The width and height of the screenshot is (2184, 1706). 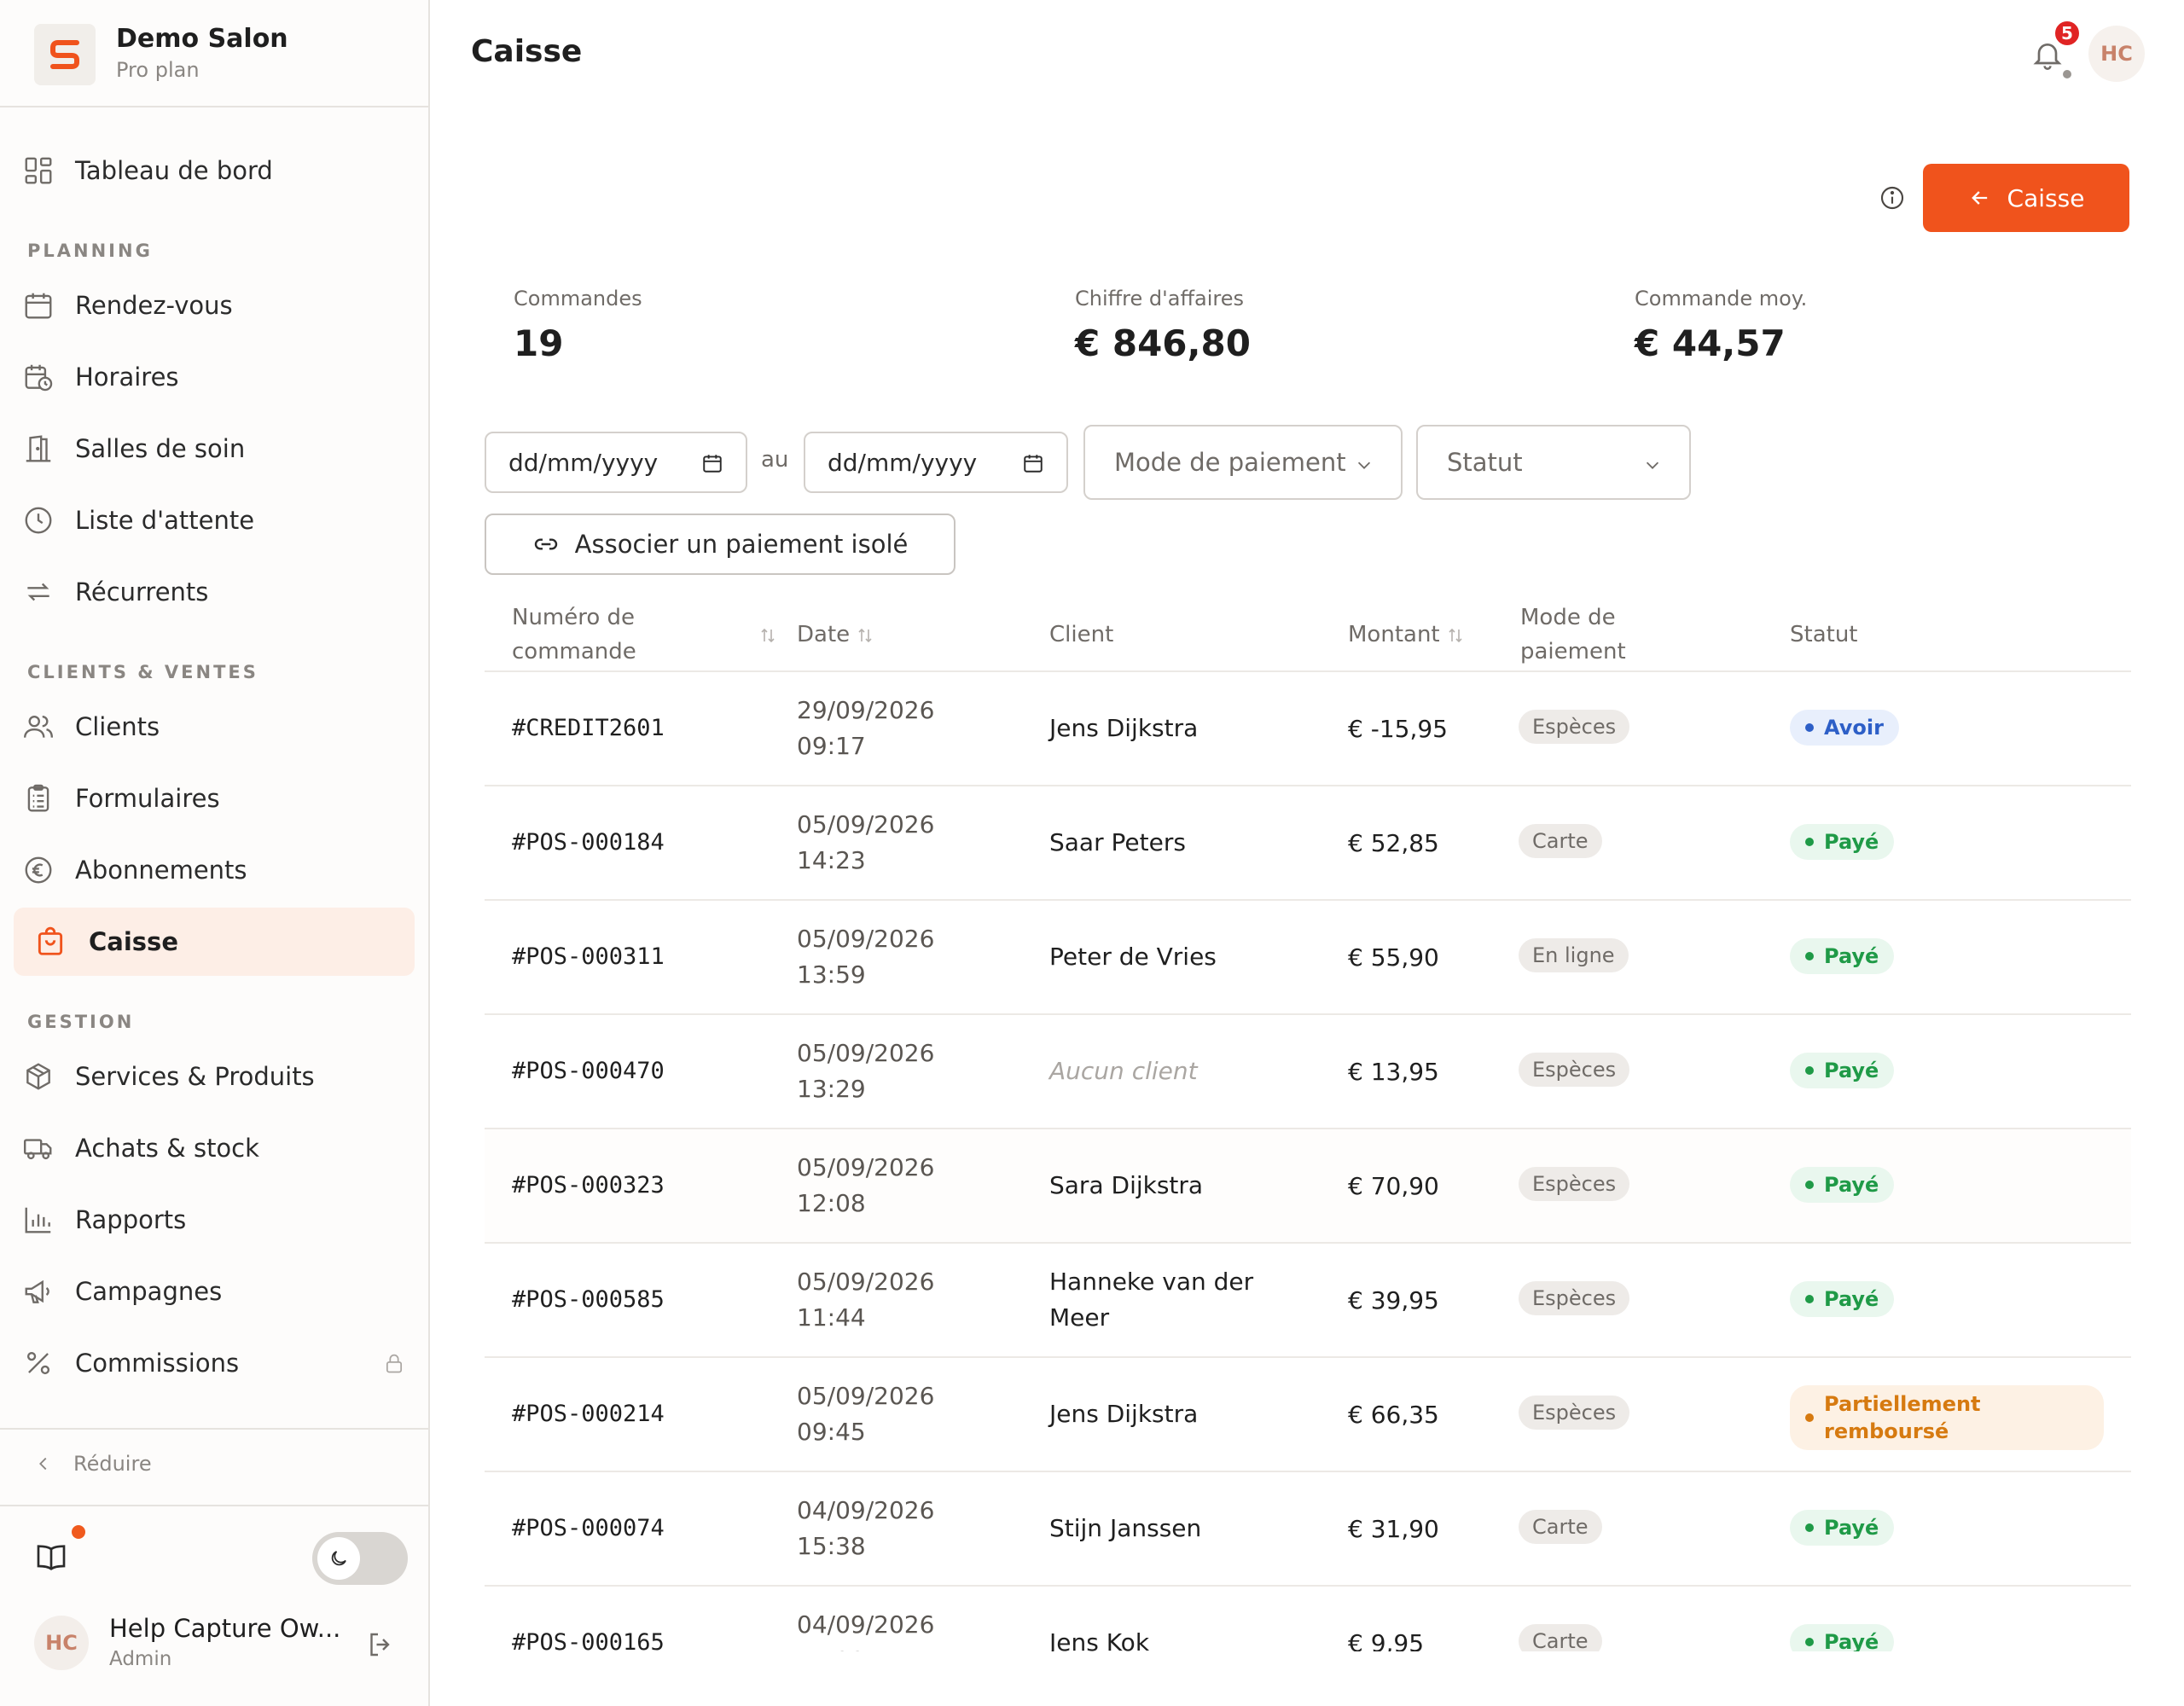 I want to click on nav-forms: Formulaires, so click(x=215, y=799).